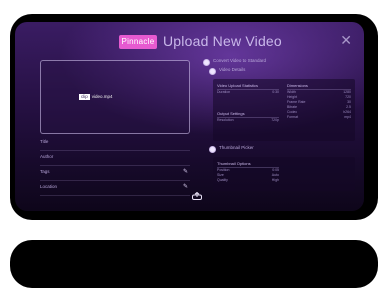 The height and width of the screenshot is (293, 383). I want to click on brand-badge: Pinnacle, so click(138, 42).